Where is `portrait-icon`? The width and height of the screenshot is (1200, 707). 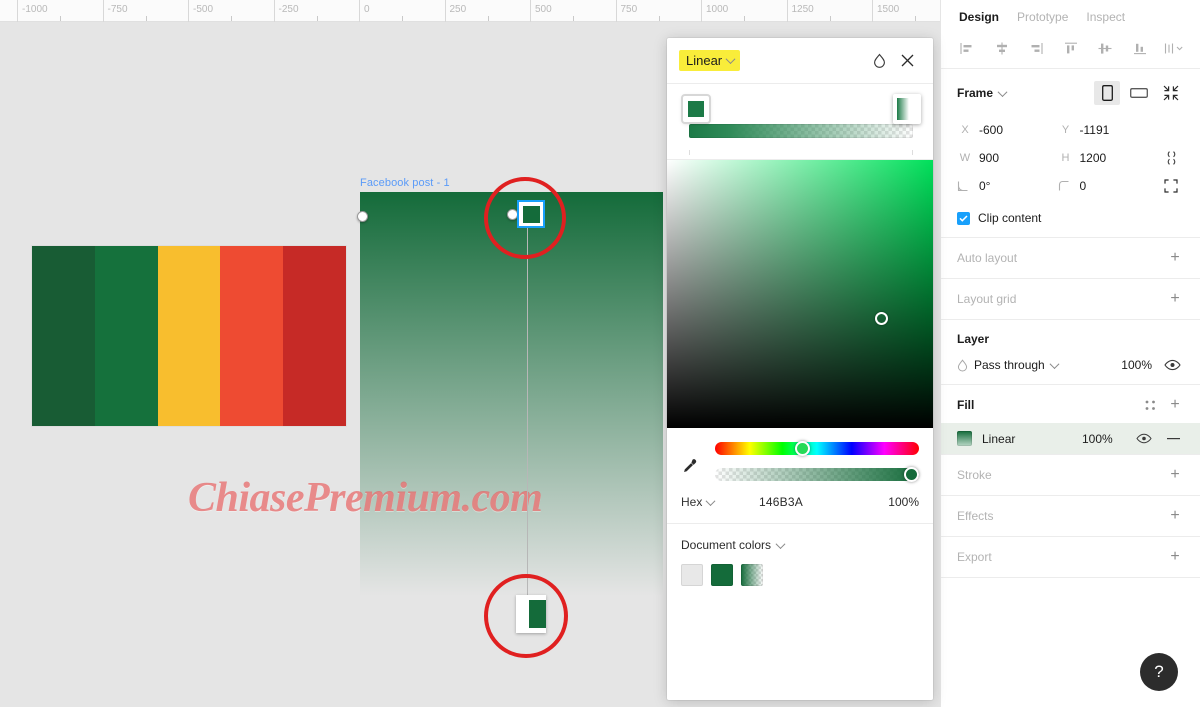
portrait-icon is located at coordinates (1107, 93).